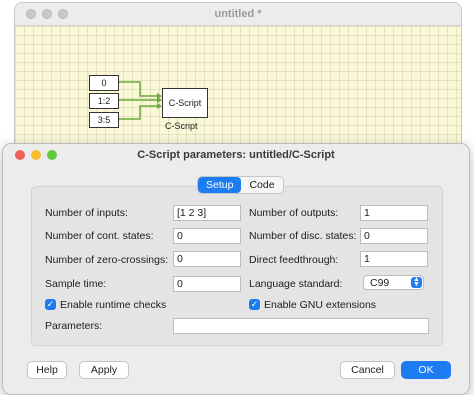 The height and width of the screenshot is (395, 474). I want to click on constant-block-3-5: 3:5, so click(104, 120).